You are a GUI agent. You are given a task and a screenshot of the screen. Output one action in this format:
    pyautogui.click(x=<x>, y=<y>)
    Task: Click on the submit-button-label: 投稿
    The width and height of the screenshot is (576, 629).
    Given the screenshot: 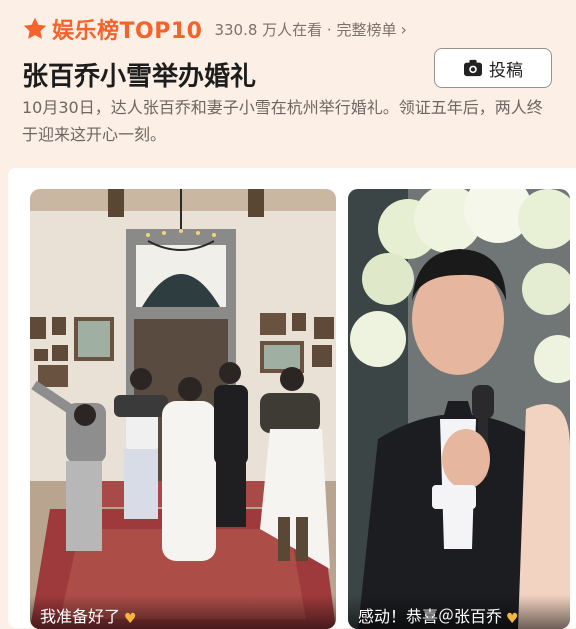 What is the action you would take?
    pyautogui.click(x=506, y=70)
    